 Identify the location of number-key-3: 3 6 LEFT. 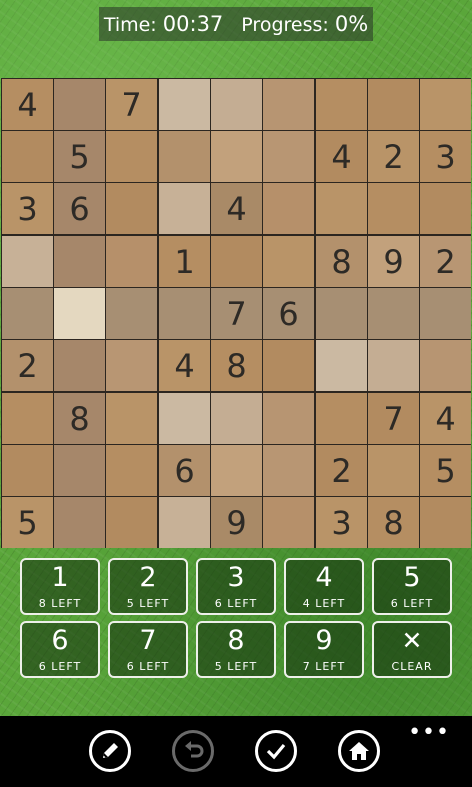
(236, 586).